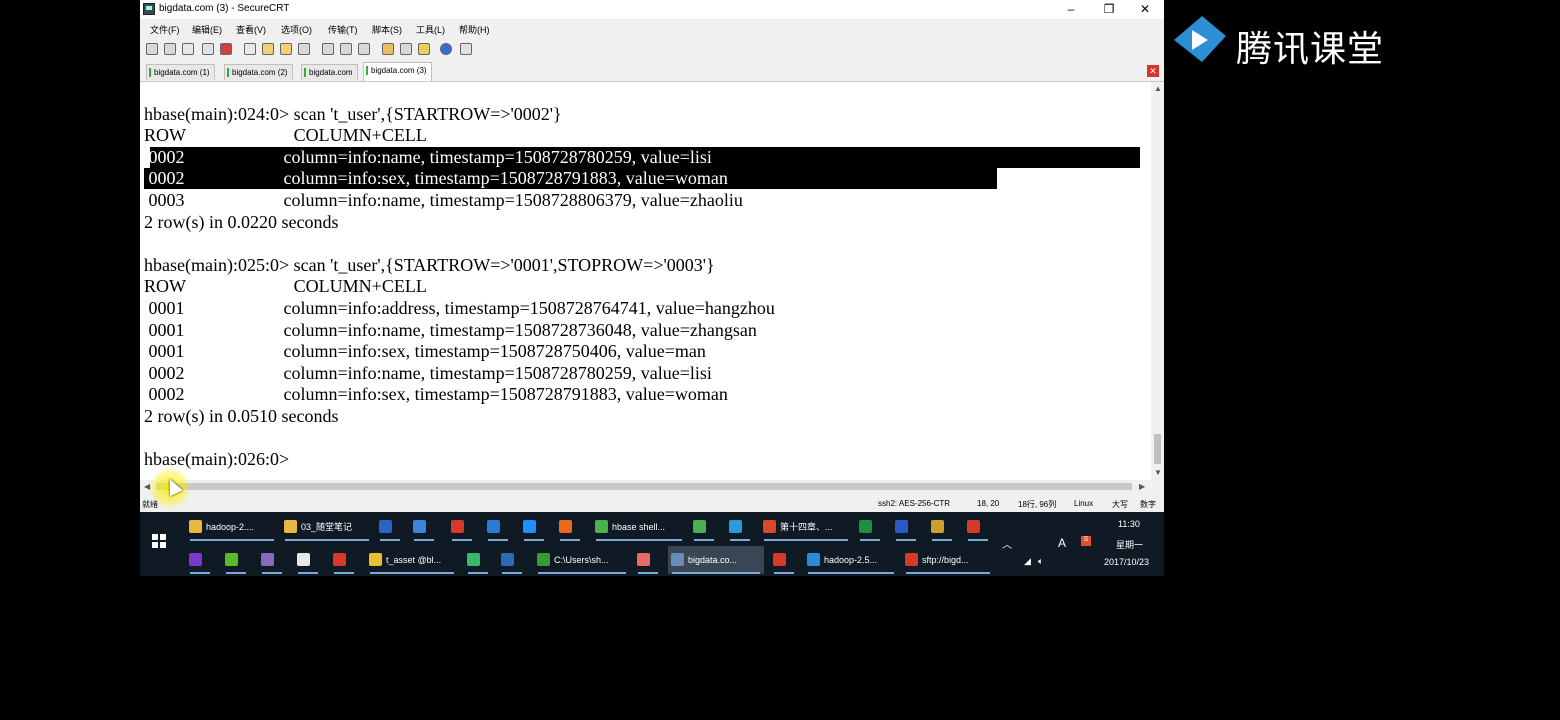 The width and height of the screenshot is (1560, 720). What do you see at coordinates (170, 49) in the screenshot?
I see `quick-connect-icon` at bounding box center [170, 49].